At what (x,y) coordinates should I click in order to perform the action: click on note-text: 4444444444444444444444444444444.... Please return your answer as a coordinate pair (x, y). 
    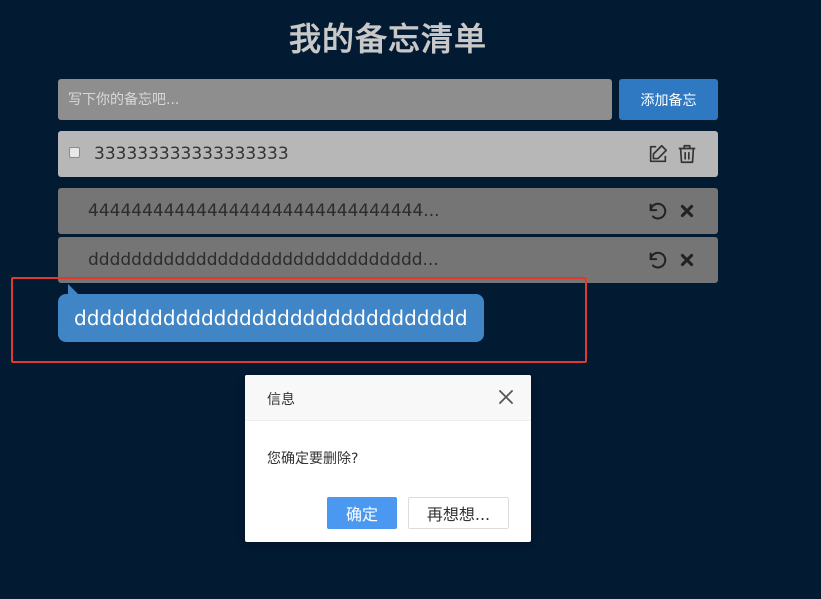
    Looking at the image, I should click on (264, 211).